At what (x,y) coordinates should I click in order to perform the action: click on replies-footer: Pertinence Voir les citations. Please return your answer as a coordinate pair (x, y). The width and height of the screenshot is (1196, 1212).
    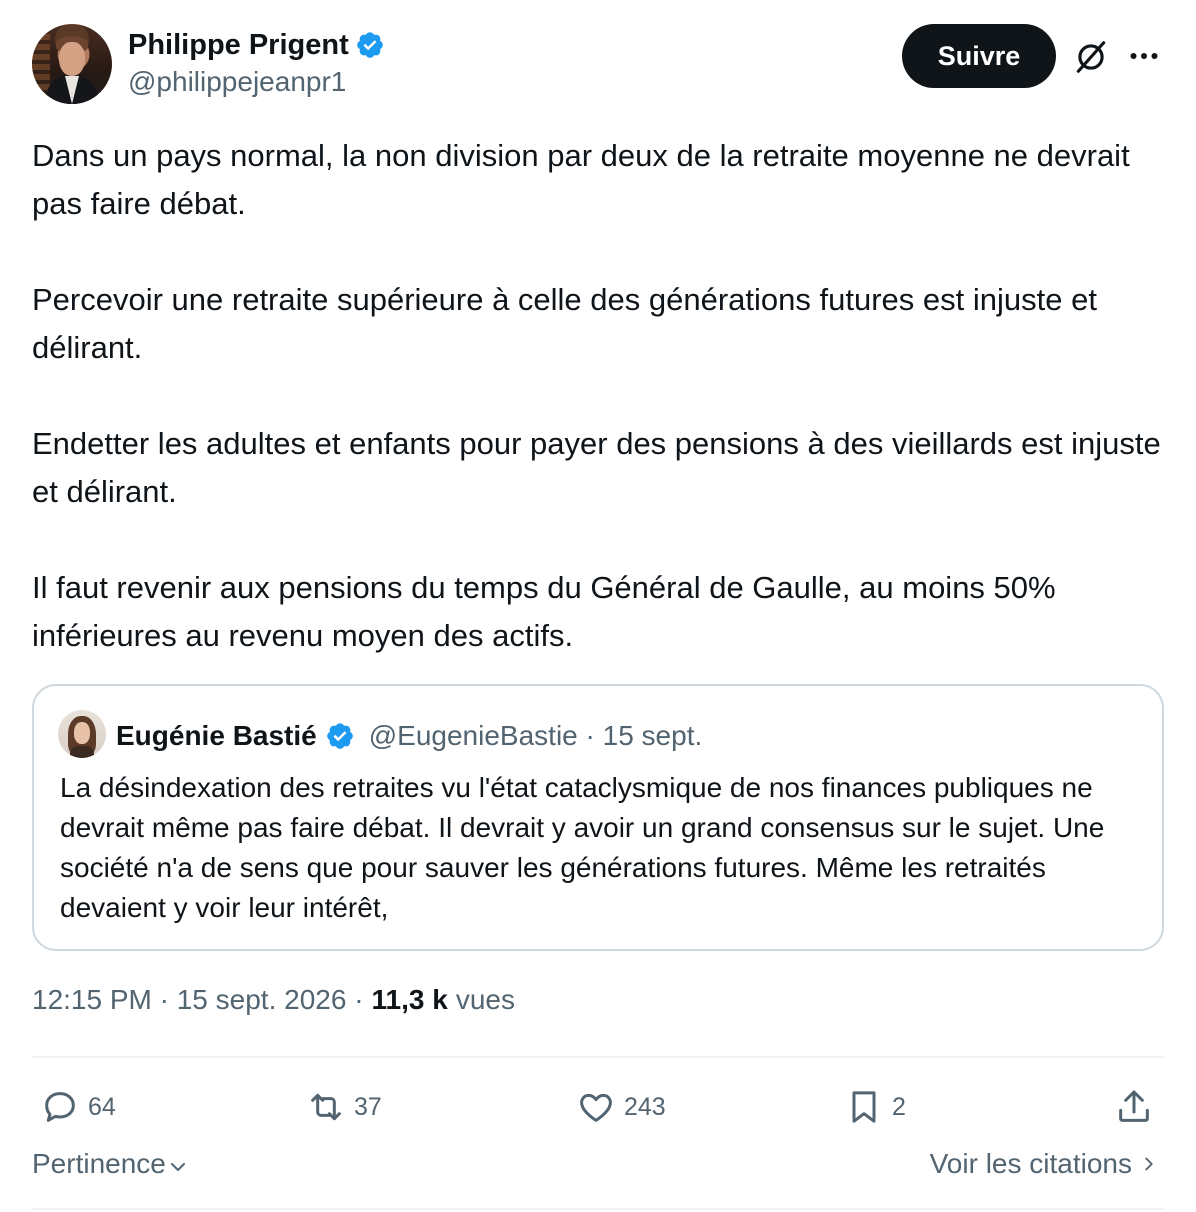
    Looking at the image, I should click on (598, 1168).